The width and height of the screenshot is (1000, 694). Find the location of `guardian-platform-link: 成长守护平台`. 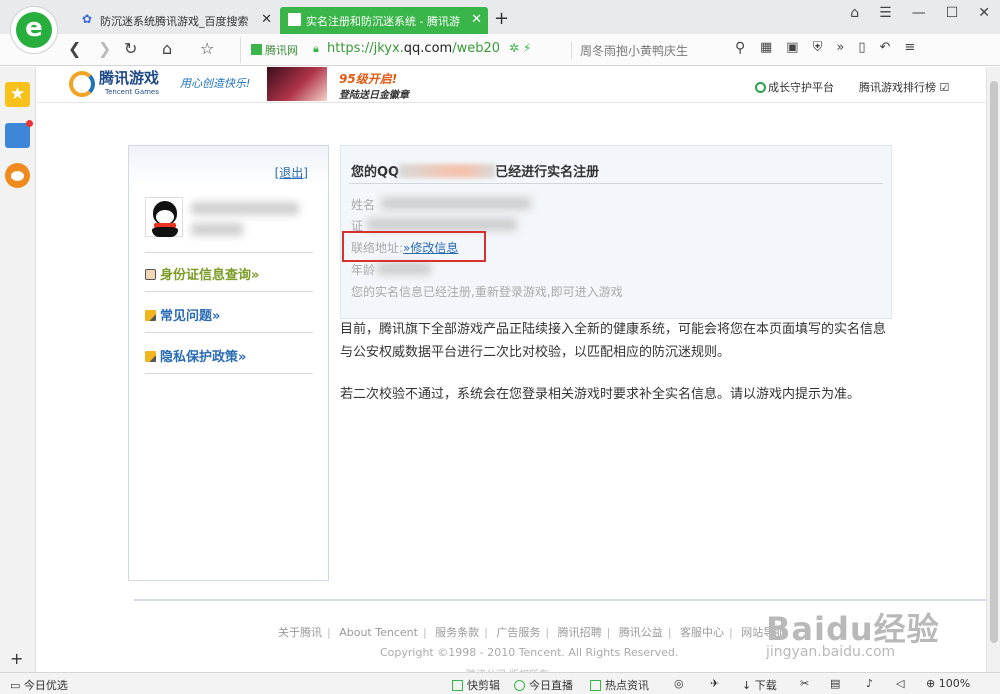

guardian-platform-link: 成长守护平台 is located at coordinates (794, 87).